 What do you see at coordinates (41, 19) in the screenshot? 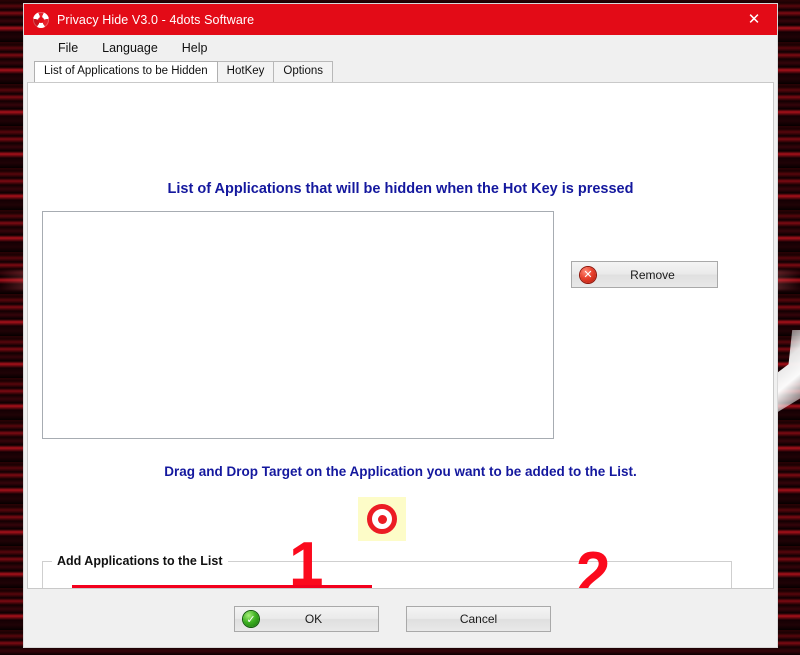
I see `app-logo-icon` at bounding box center [41, 19].